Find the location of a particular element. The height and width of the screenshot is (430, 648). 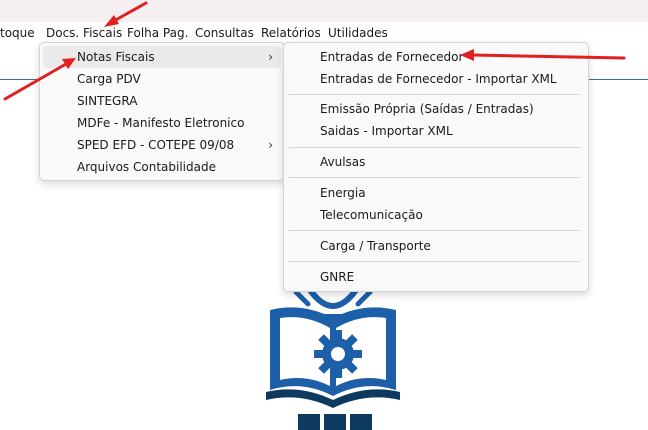

menu-item-saidas-importar-xml: Saidas - Importar XML is located at coordinates (436, 131).